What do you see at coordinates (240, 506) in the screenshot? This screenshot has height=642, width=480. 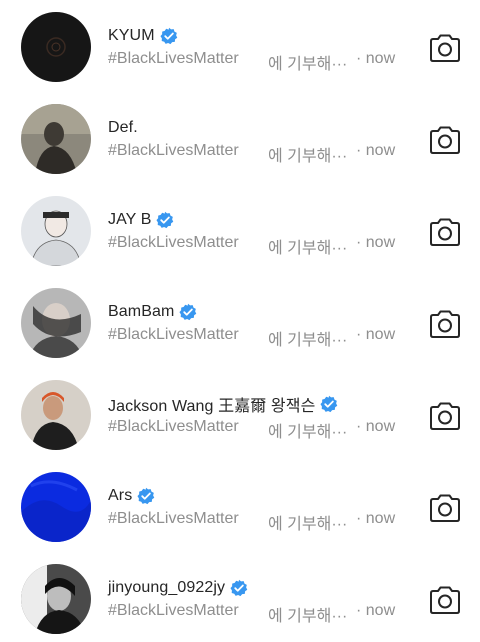 I see `notification-row: Ars #BlackLivesMatter 에 기부해··· · now` at bounding box center [240, 506].